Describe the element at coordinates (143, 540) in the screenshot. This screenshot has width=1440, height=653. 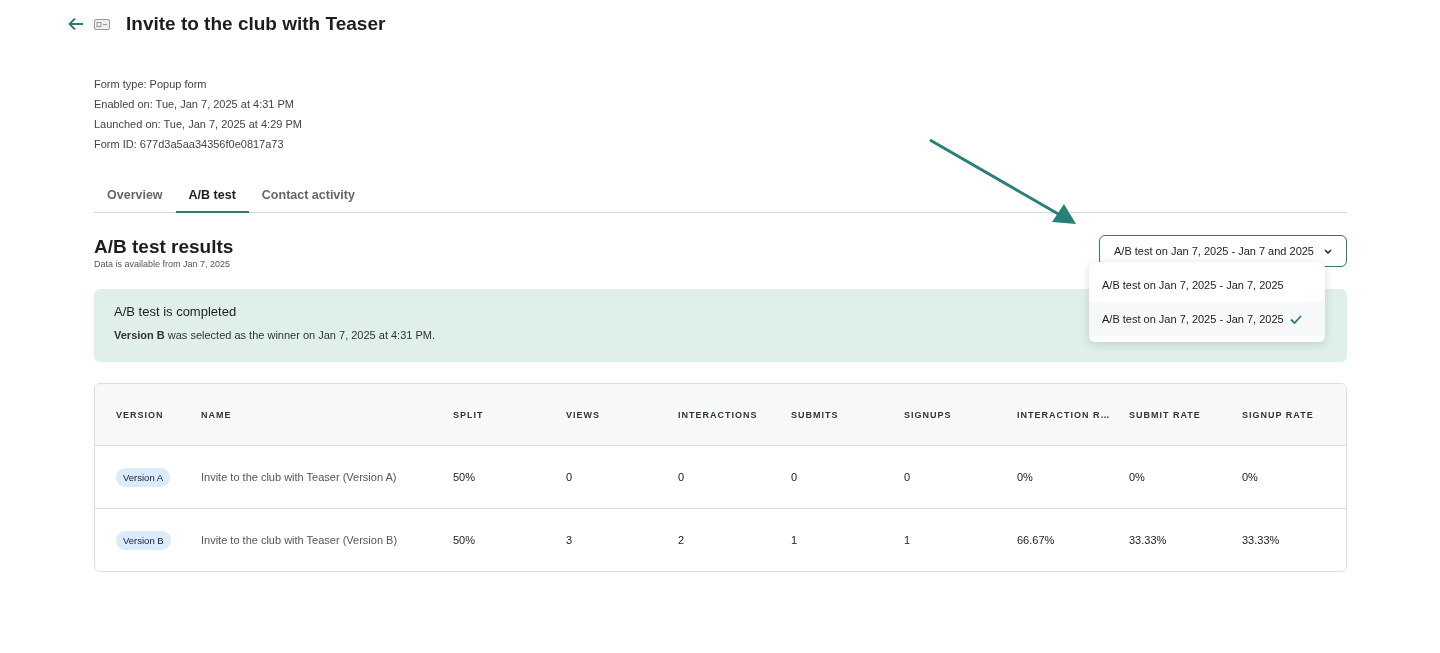
I see `version-tag: Version B` at that location.